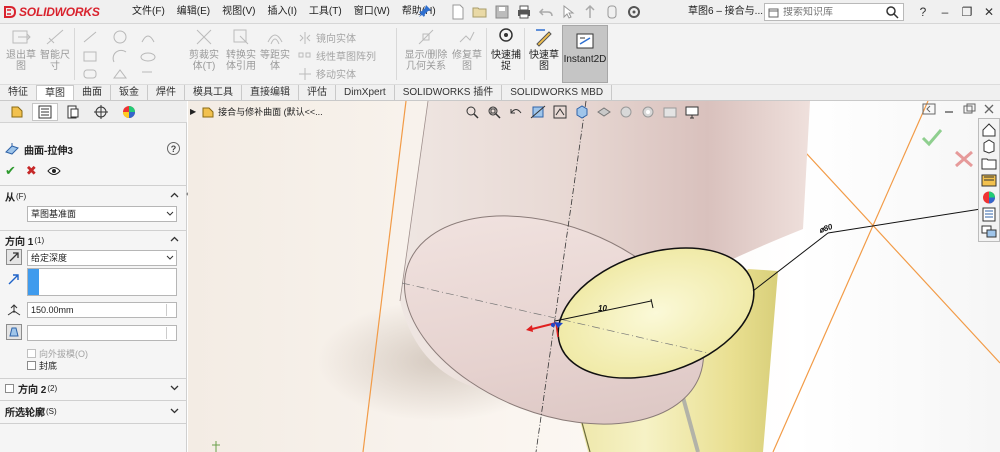 The image size is (1000, 452). I want to click on mirror-entities-button: 镜向实体, so click(327, 37).